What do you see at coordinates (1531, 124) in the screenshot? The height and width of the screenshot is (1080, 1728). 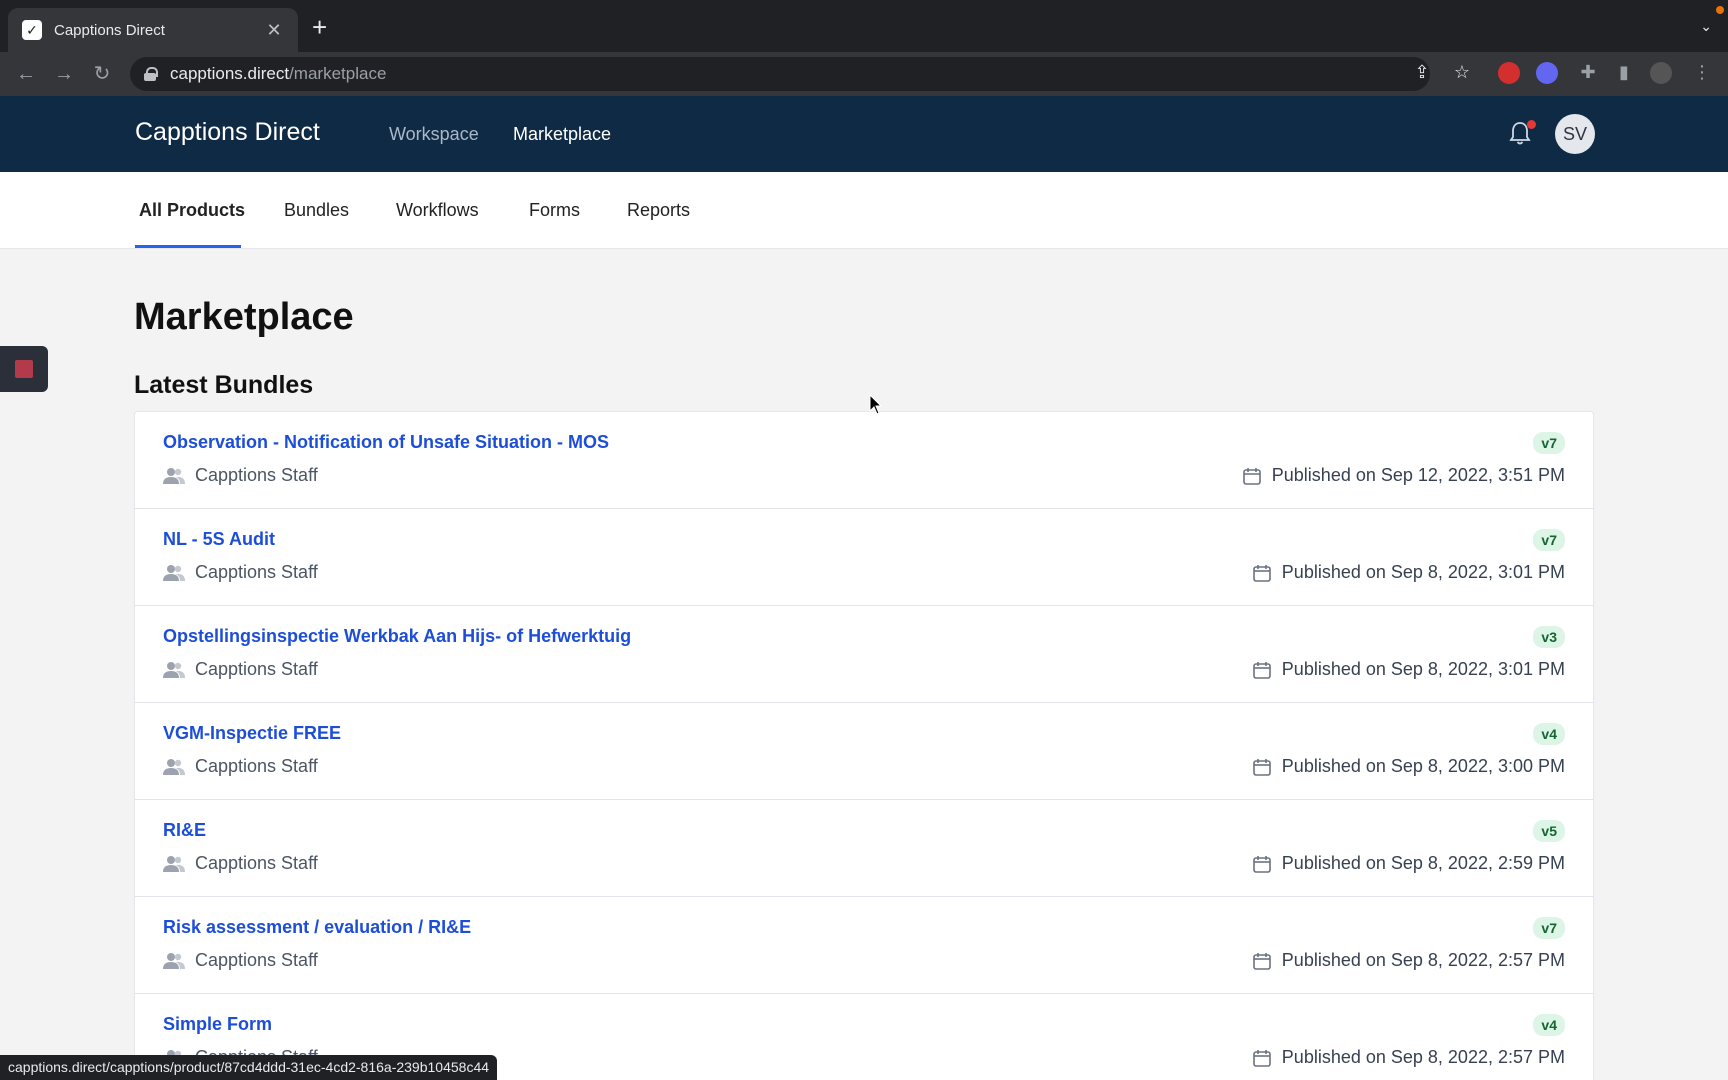 I see `notification-dot` at bounding box center [1531, 124].